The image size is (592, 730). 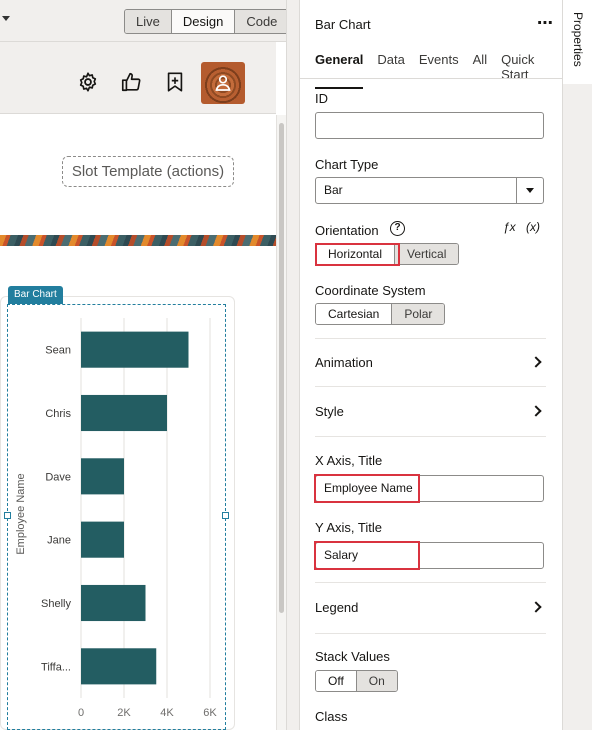 What do you see at coordinates (347, 230) in the screenshot?
I see `orientation-label: Orientation` at bounding box center [347, 230].